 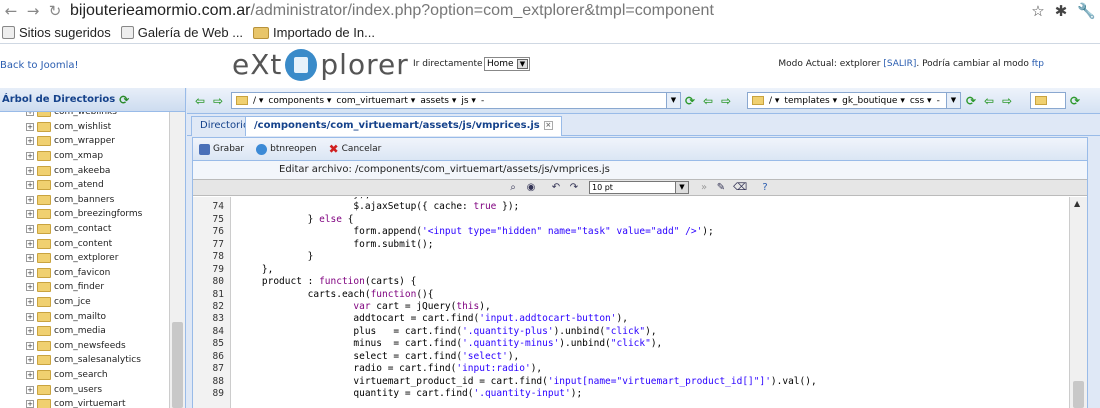 What do you see at coordinates (85, 243) in the screenshot?
I see `tree-item: + com_content` at bounding box center [85, 243].